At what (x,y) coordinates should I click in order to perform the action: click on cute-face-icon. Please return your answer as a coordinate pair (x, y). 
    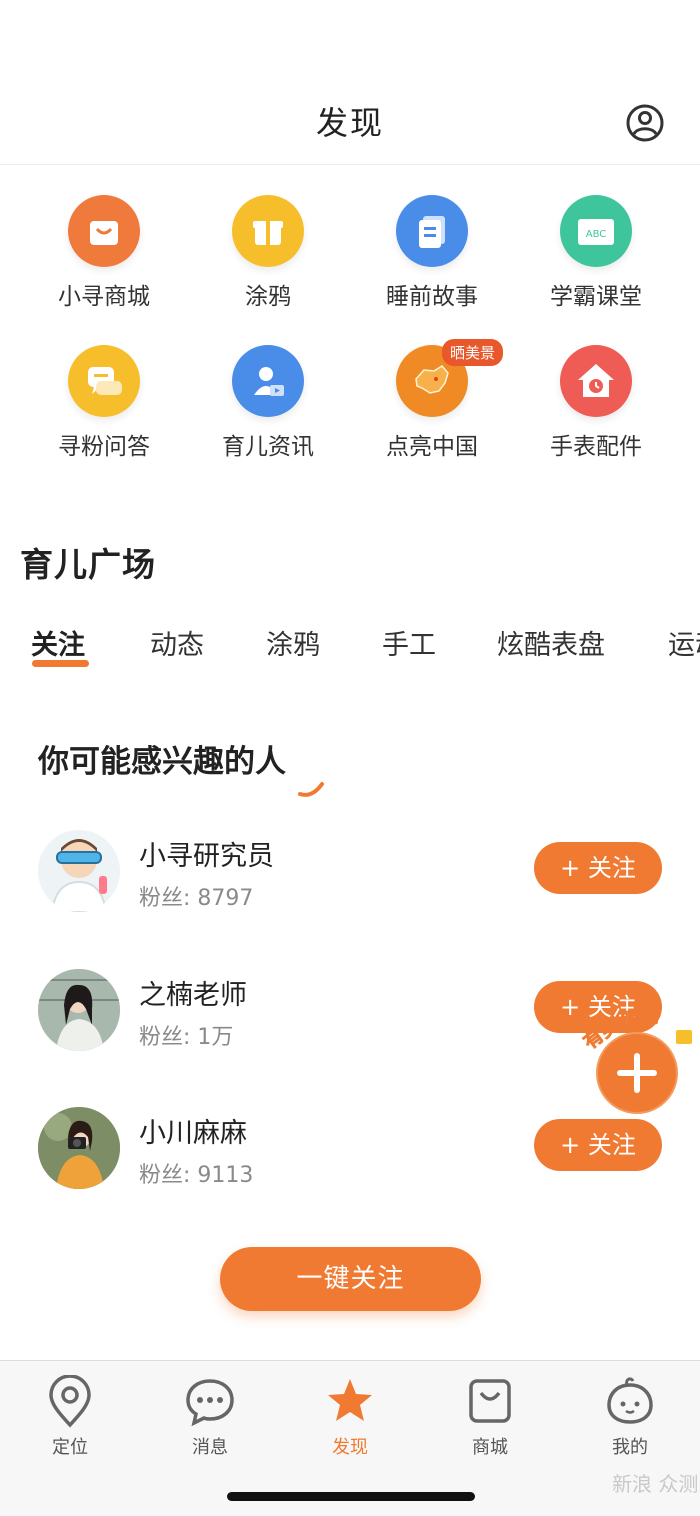
    Looking at the image, I should click on (630, 1400).